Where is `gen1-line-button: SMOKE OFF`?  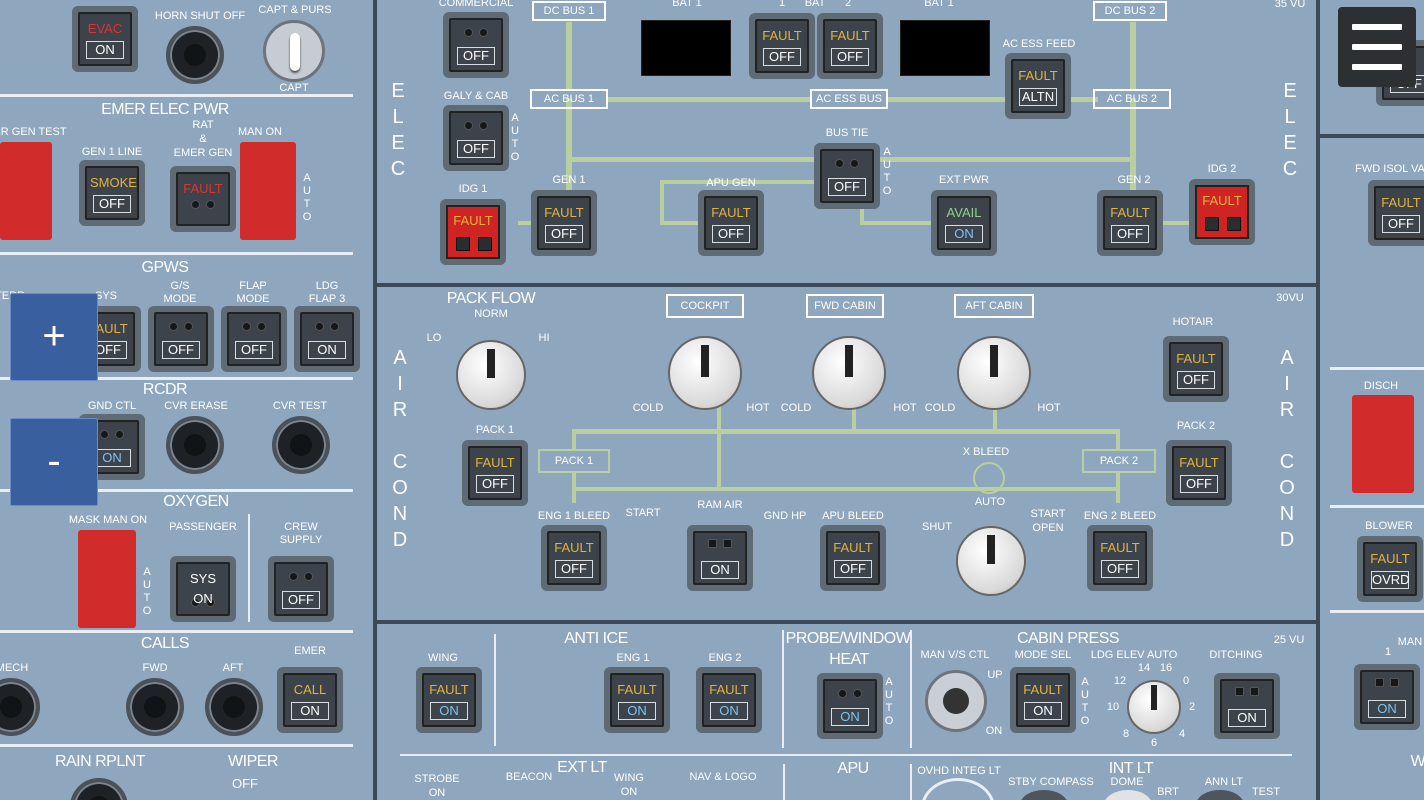
gen1-line-button: SMOKE OFF is located at coordinates (112, 193).